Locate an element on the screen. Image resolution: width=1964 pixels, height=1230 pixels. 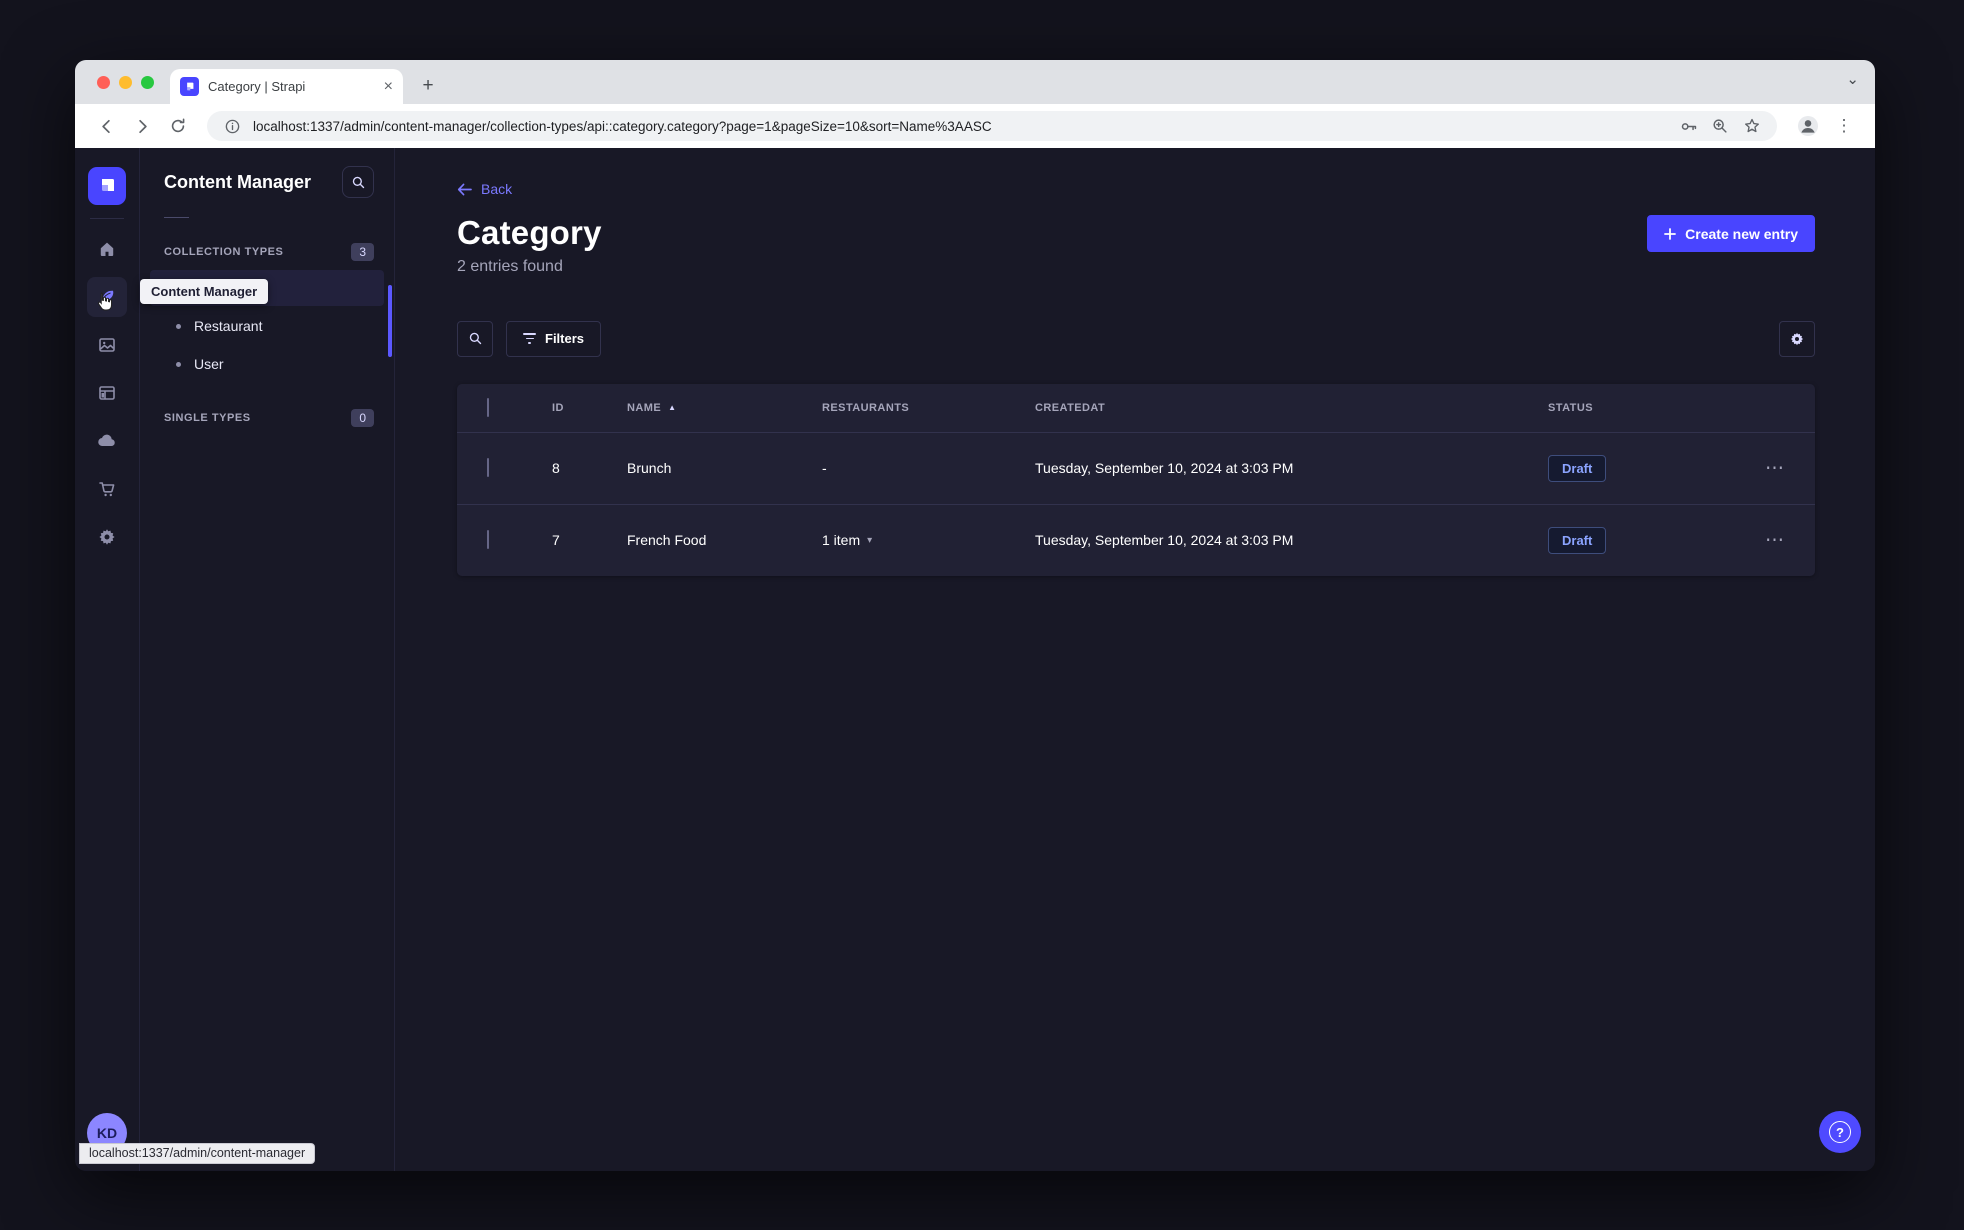
filters-button: Filters is located at coordinates (554, 338).